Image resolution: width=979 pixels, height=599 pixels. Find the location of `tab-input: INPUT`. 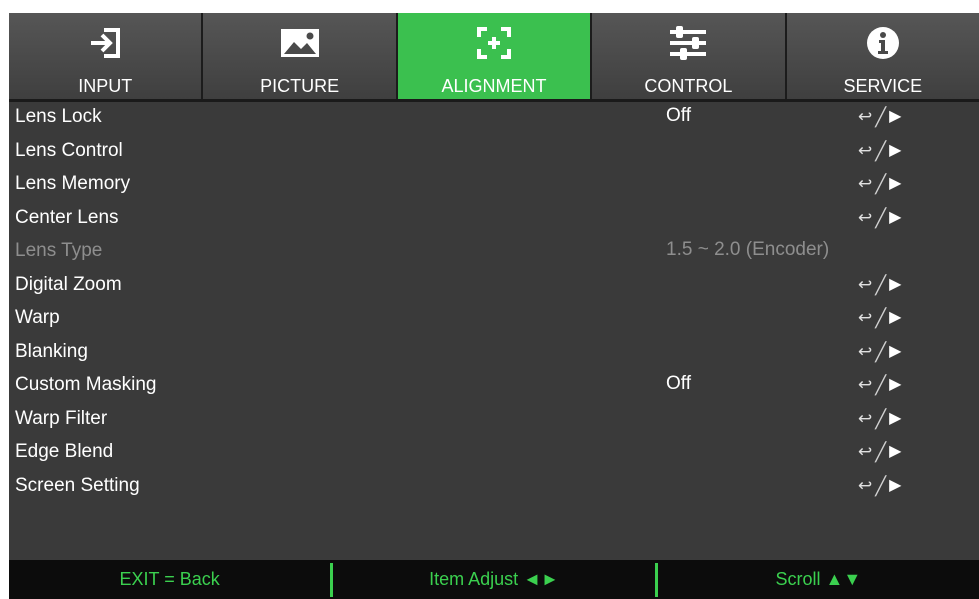

tab-input: INPUT is located at coordinates (106, 56).